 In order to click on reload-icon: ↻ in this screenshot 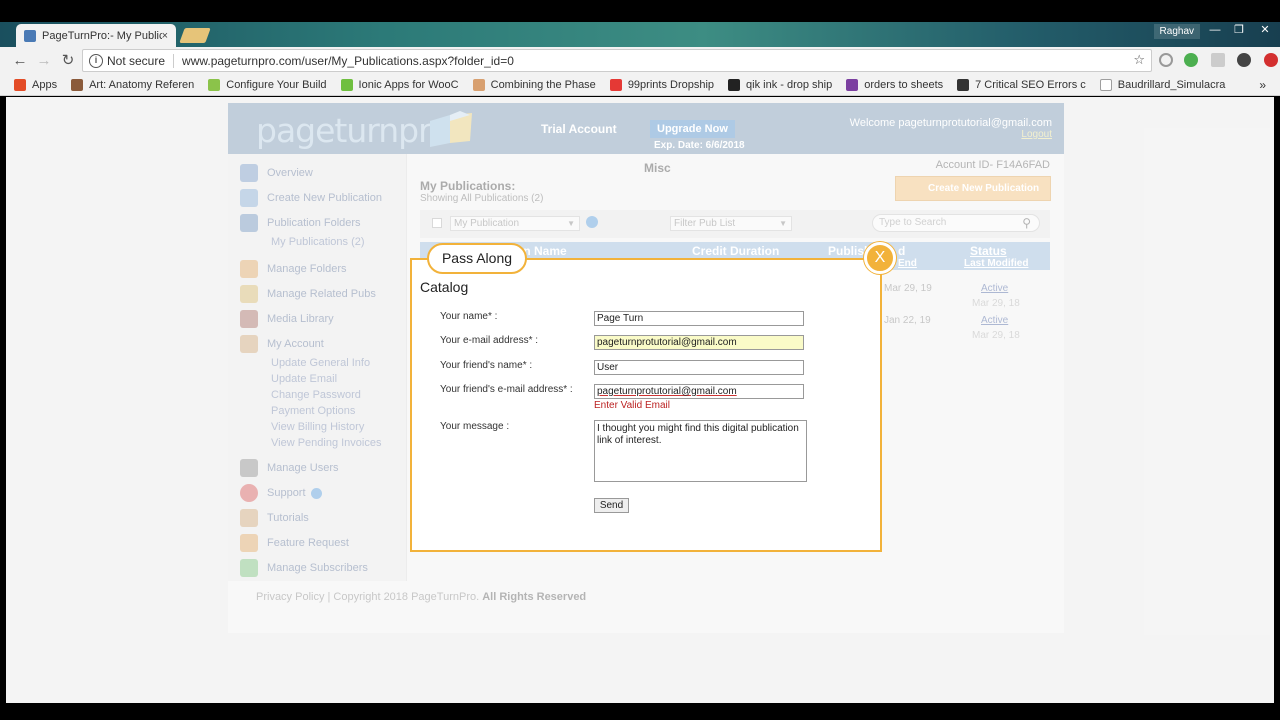, I will do `click(68, 61)`.